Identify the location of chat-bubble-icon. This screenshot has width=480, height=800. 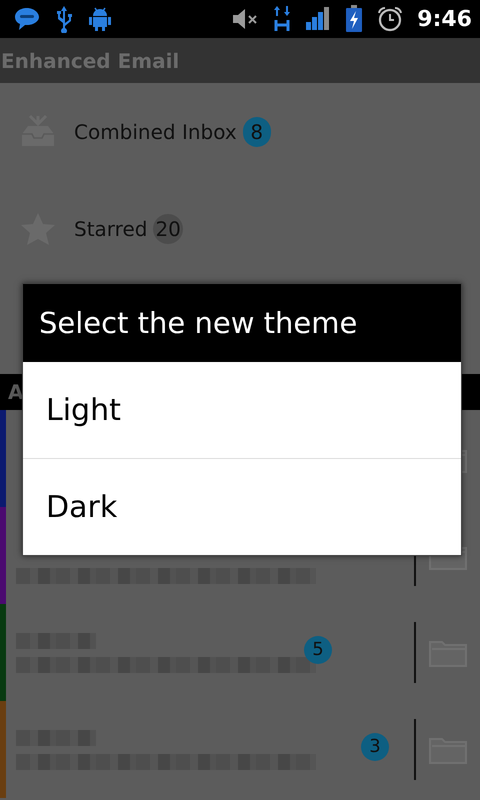
(27, 19).